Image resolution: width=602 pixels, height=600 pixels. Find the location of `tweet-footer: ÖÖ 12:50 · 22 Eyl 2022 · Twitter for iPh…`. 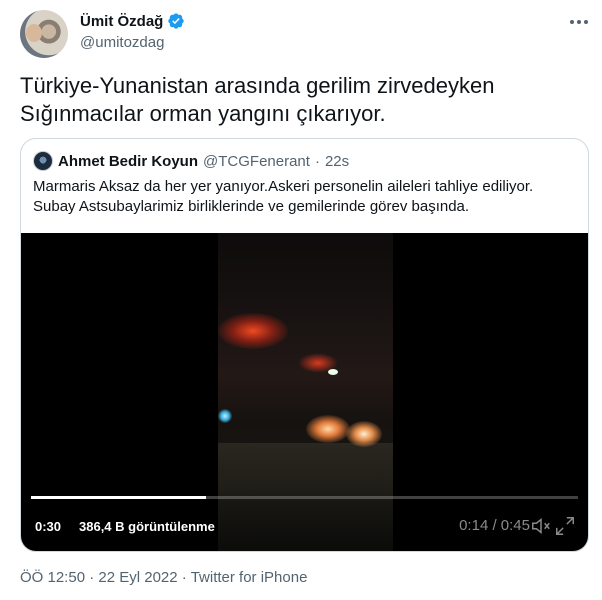

tweet-footer: ÖÖ 12:50 · 22 Eyl 2022 · Twitter for iPh… is located at coordinates (163, 577).